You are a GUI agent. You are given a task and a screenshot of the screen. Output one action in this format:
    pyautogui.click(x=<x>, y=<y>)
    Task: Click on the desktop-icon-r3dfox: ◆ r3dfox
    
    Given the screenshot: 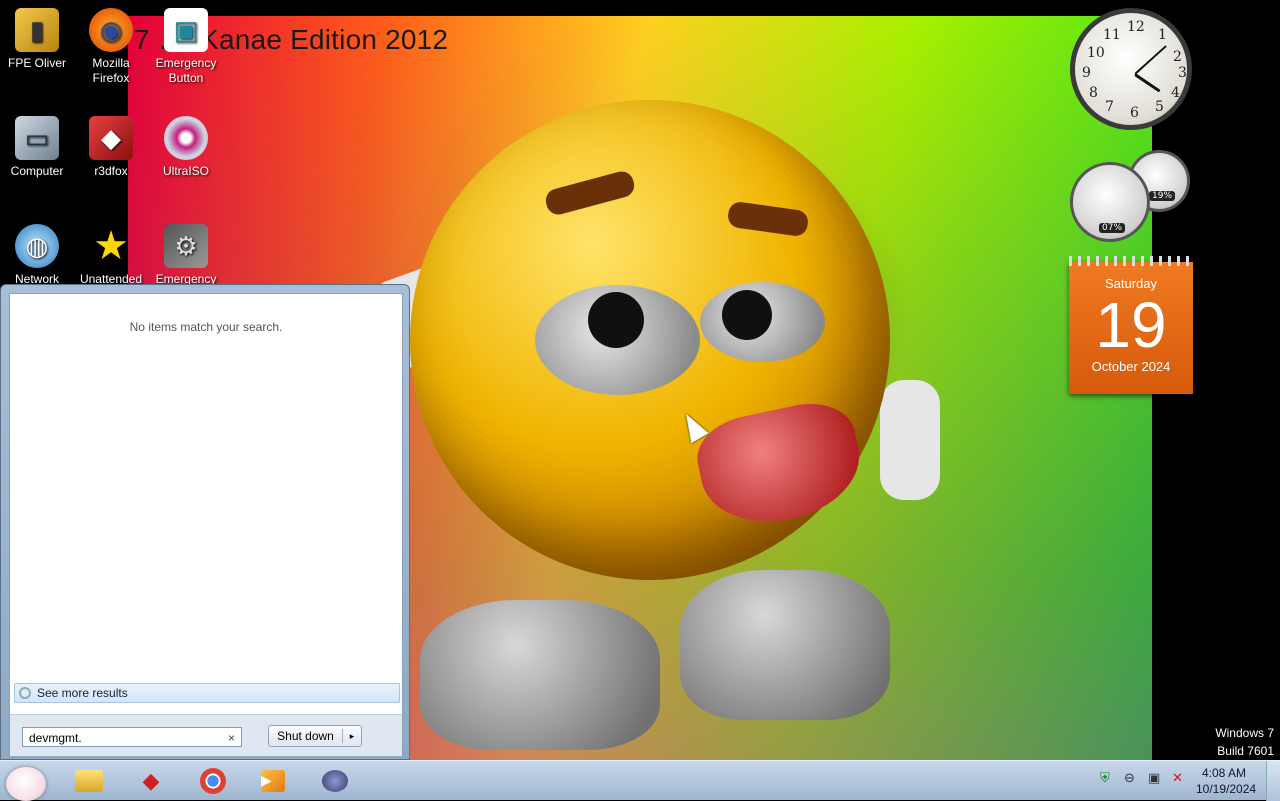 What is the action you would take?
    pyautogui.click(x=111, y=147)
    